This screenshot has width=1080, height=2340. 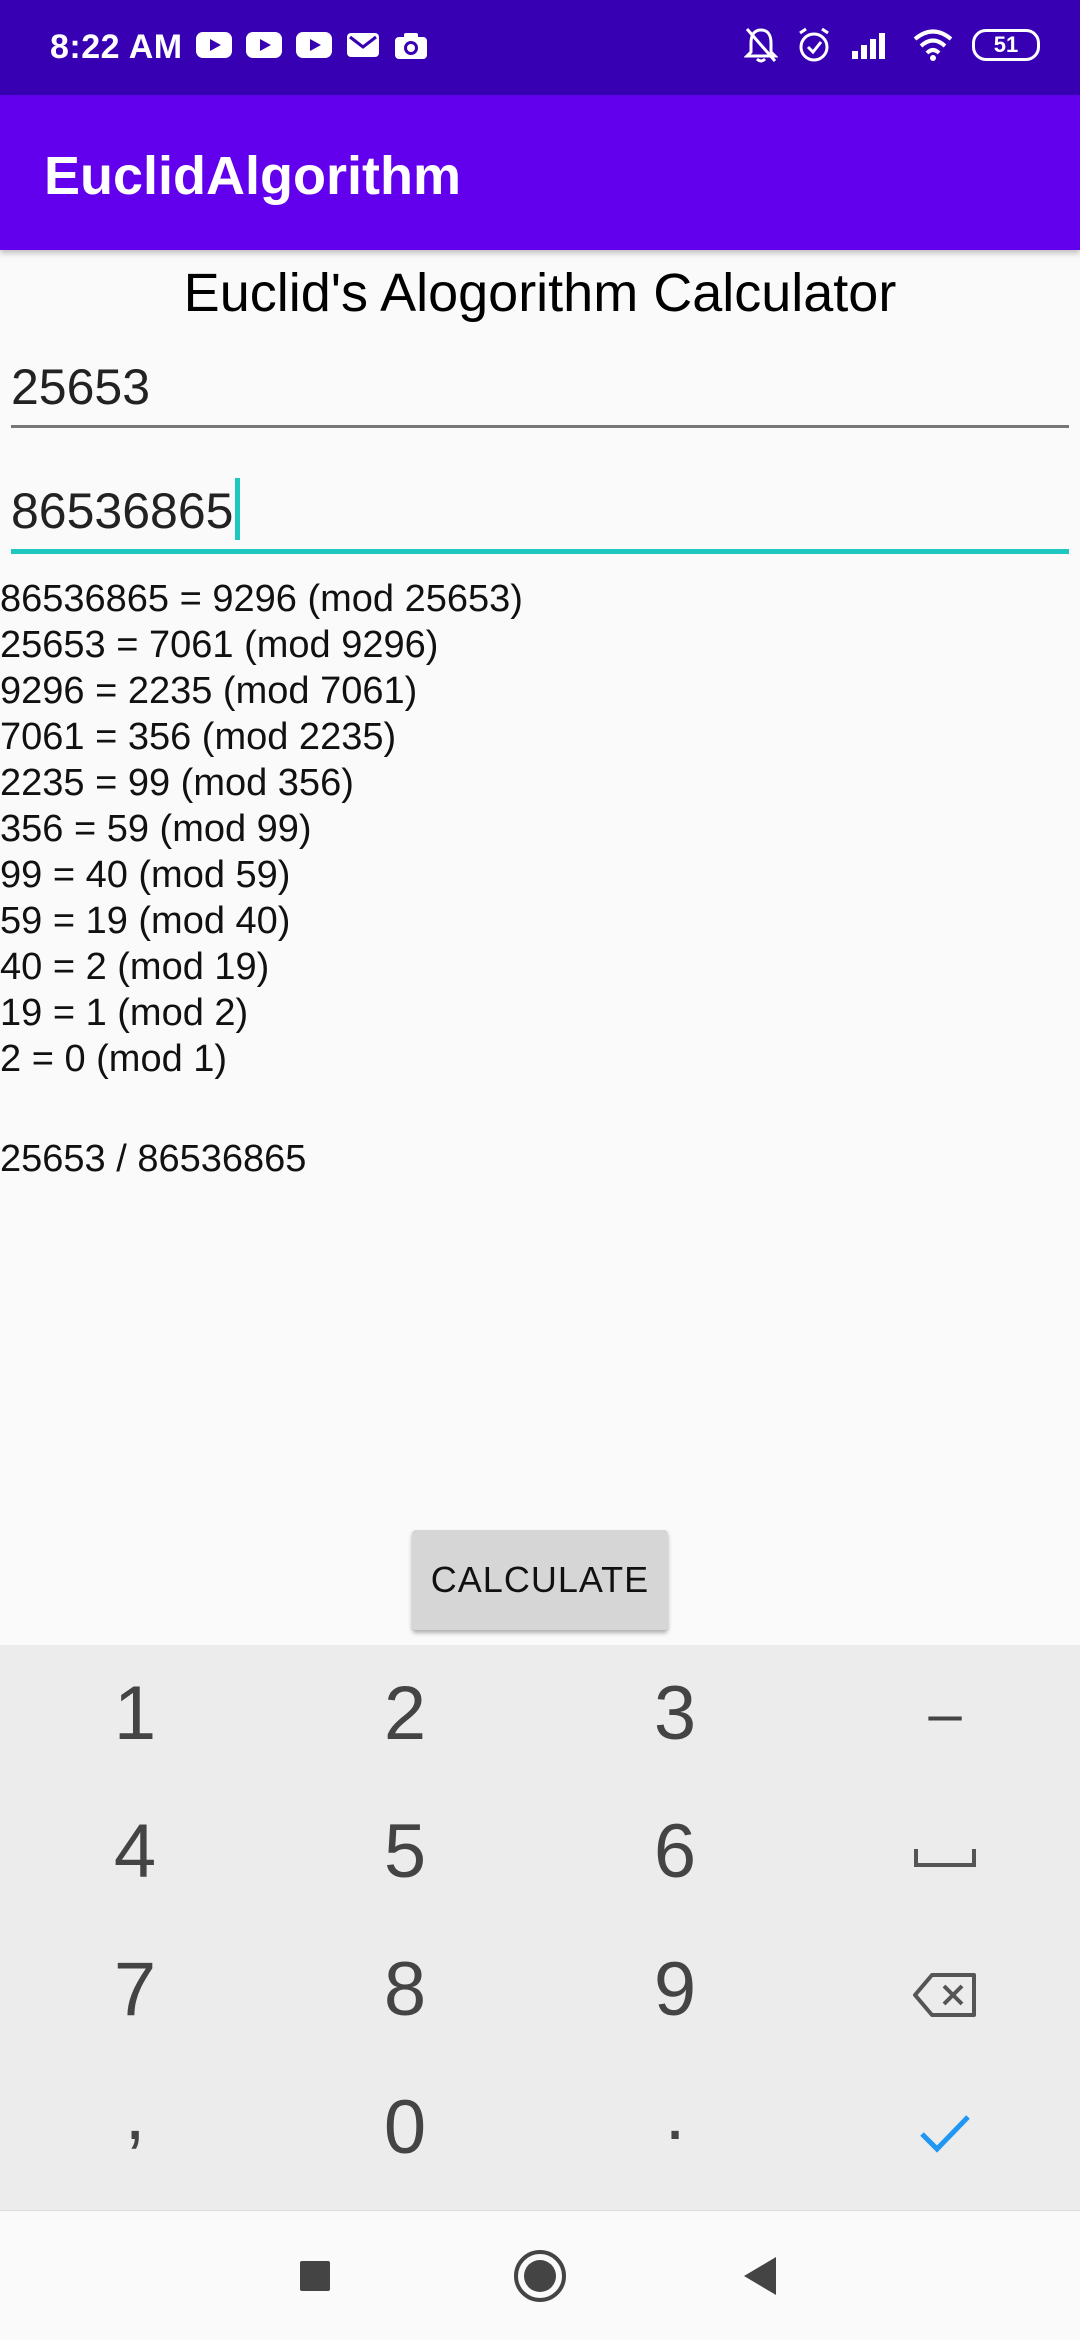 What do you see at coordinates (156, 829) in the screenshot?
I see `step-line: 356 = 59 (mod 99)` at bounding box center [156, 829].